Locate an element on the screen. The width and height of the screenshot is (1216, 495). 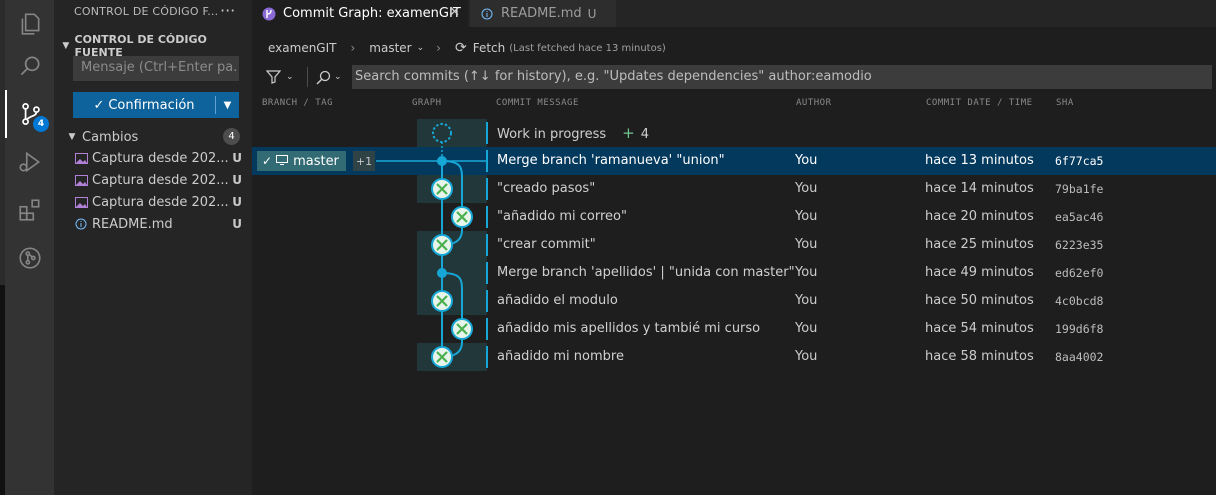
branch-tag-master: ✓ master is located at coordinates (301, 161).